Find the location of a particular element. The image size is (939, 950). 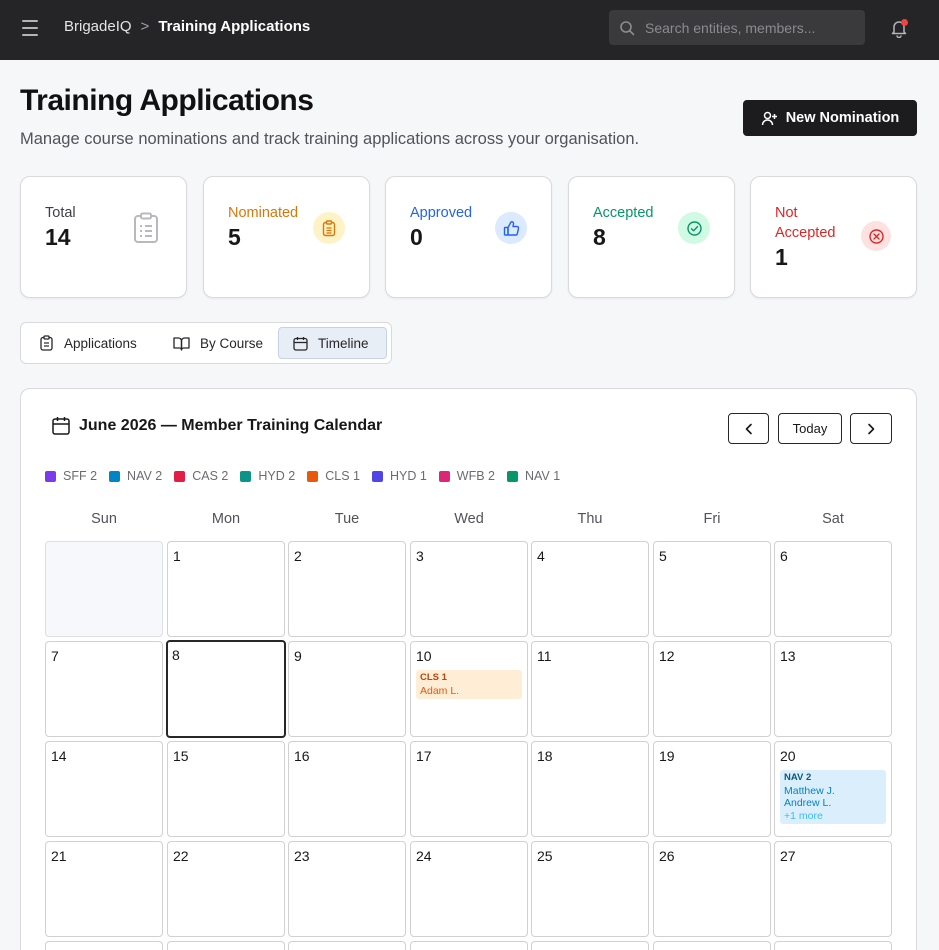

legend-item: CLS 1 is located at coordinates (333, 476).